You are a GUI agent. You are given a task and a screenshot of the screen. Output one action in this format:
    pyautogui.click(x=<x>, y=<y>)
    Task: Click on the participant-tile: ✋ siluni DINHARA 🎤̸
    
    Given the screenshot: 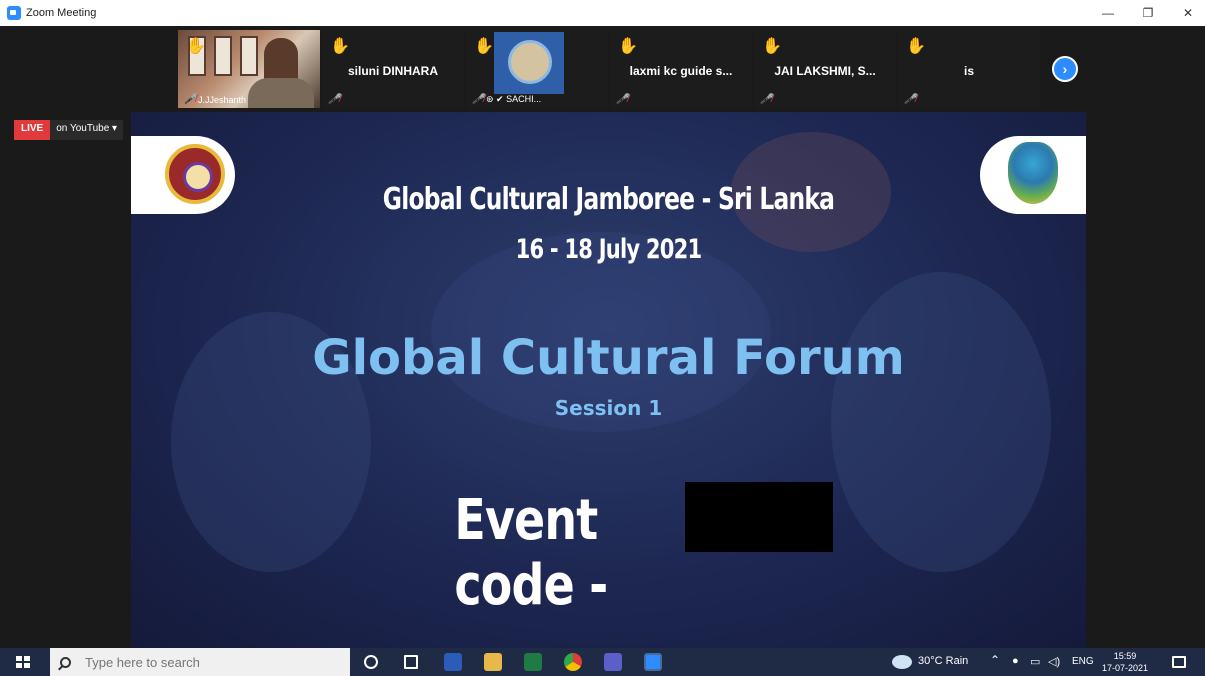 What is the action you would take?
    pyautogui.click(x=393, y=69)
    